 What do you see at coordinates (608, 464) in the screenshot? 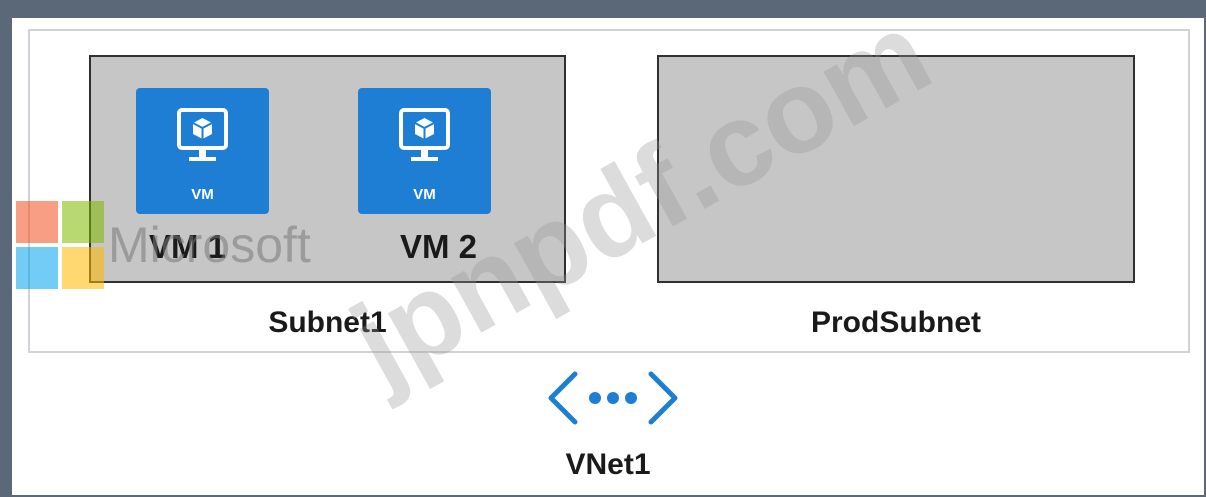
I see `vnet-label: VNet1` at bounding box center [608, 464].